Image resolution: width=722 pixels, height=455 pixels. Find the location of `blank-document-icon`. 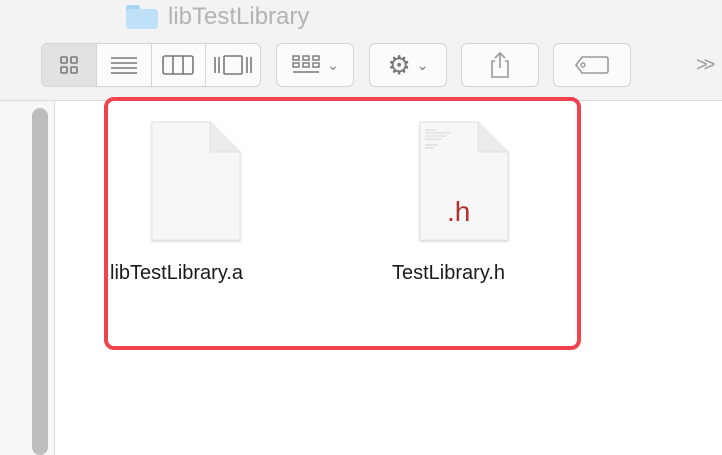

blank-document-icon is located at coordinates (196, 181).